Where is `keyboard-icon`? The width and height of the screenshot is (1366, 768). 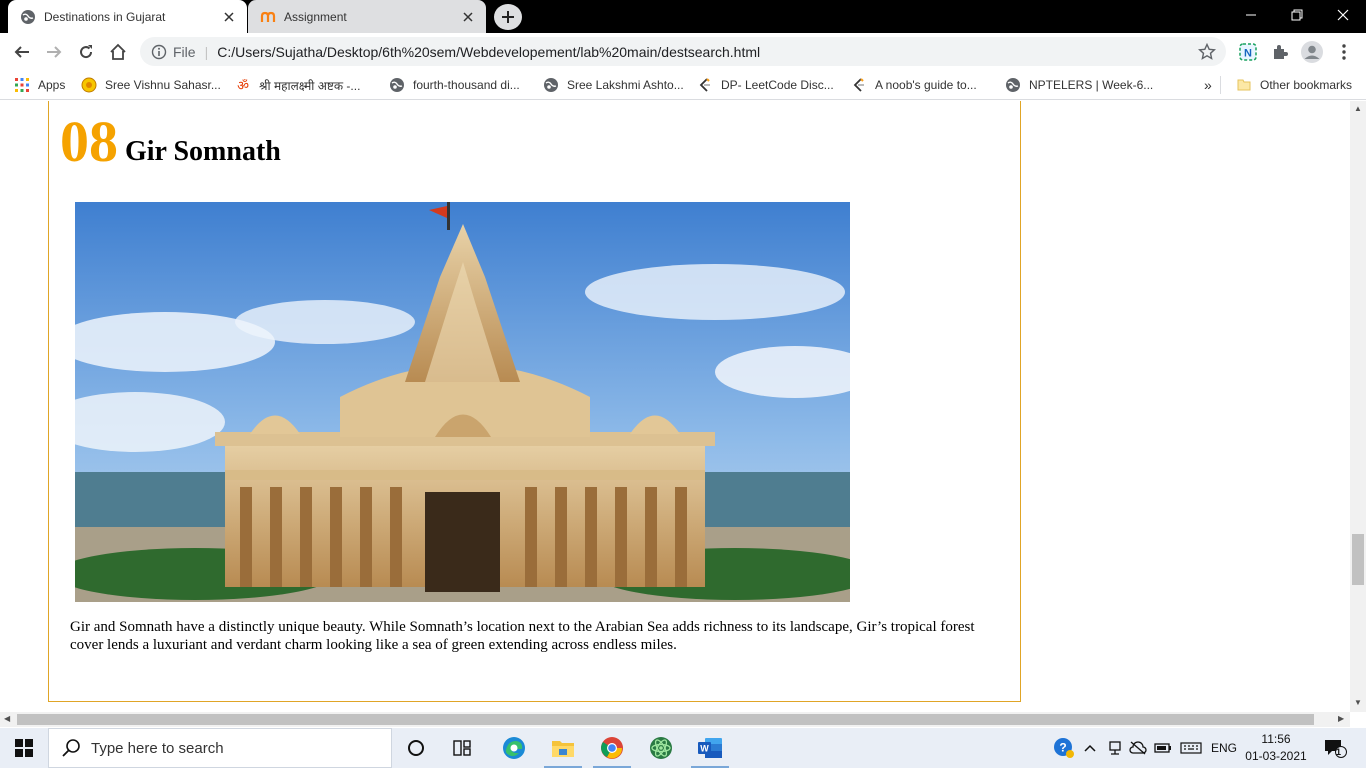 keyboard-icon is located at coordinates (1191, 748).